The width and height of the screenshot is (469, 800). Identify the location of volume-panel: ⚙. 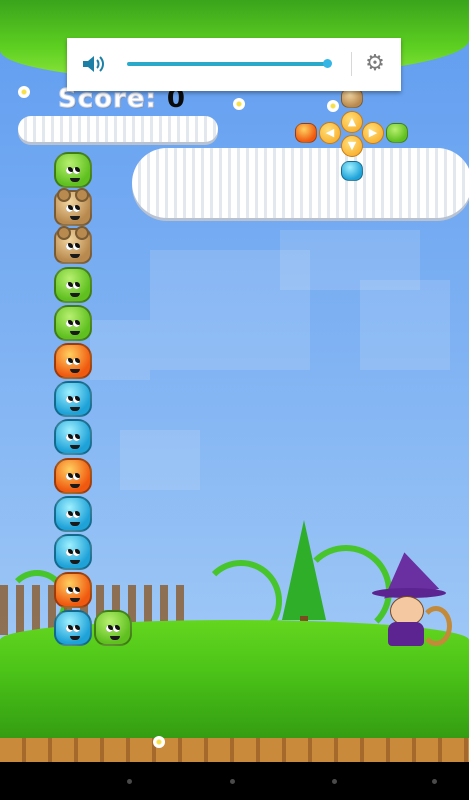
(234, 64).